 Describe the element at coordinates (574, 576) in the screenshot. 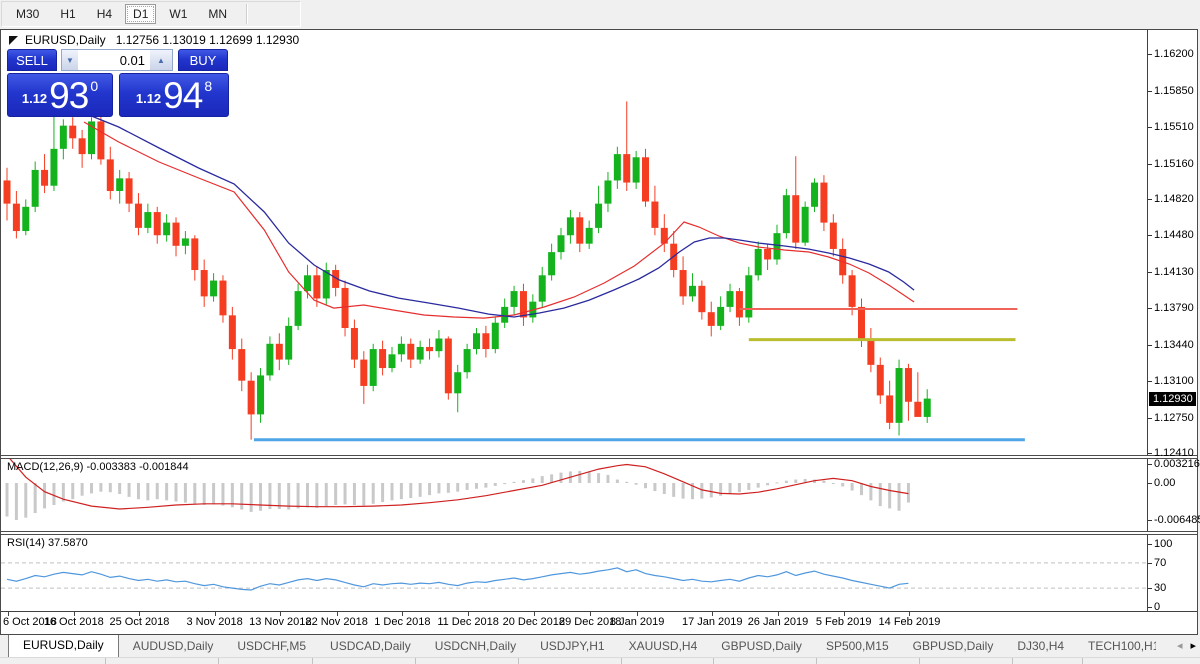

I see `rsi-svg` at that location.